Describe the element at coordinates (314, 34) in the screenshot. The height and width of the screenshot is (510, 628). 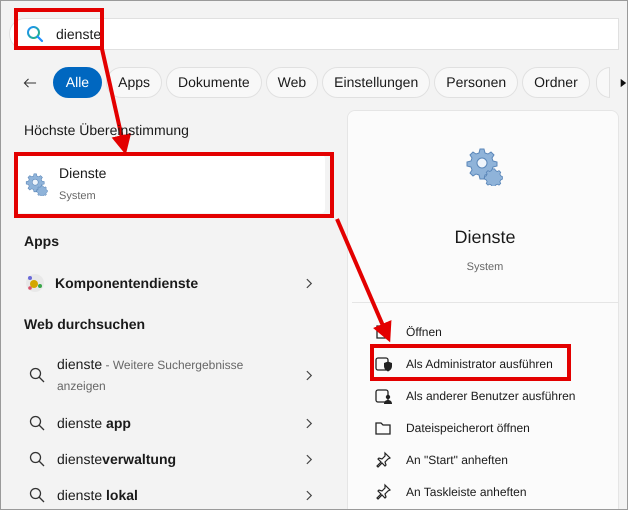
I see `search-field: dienste` at that location.